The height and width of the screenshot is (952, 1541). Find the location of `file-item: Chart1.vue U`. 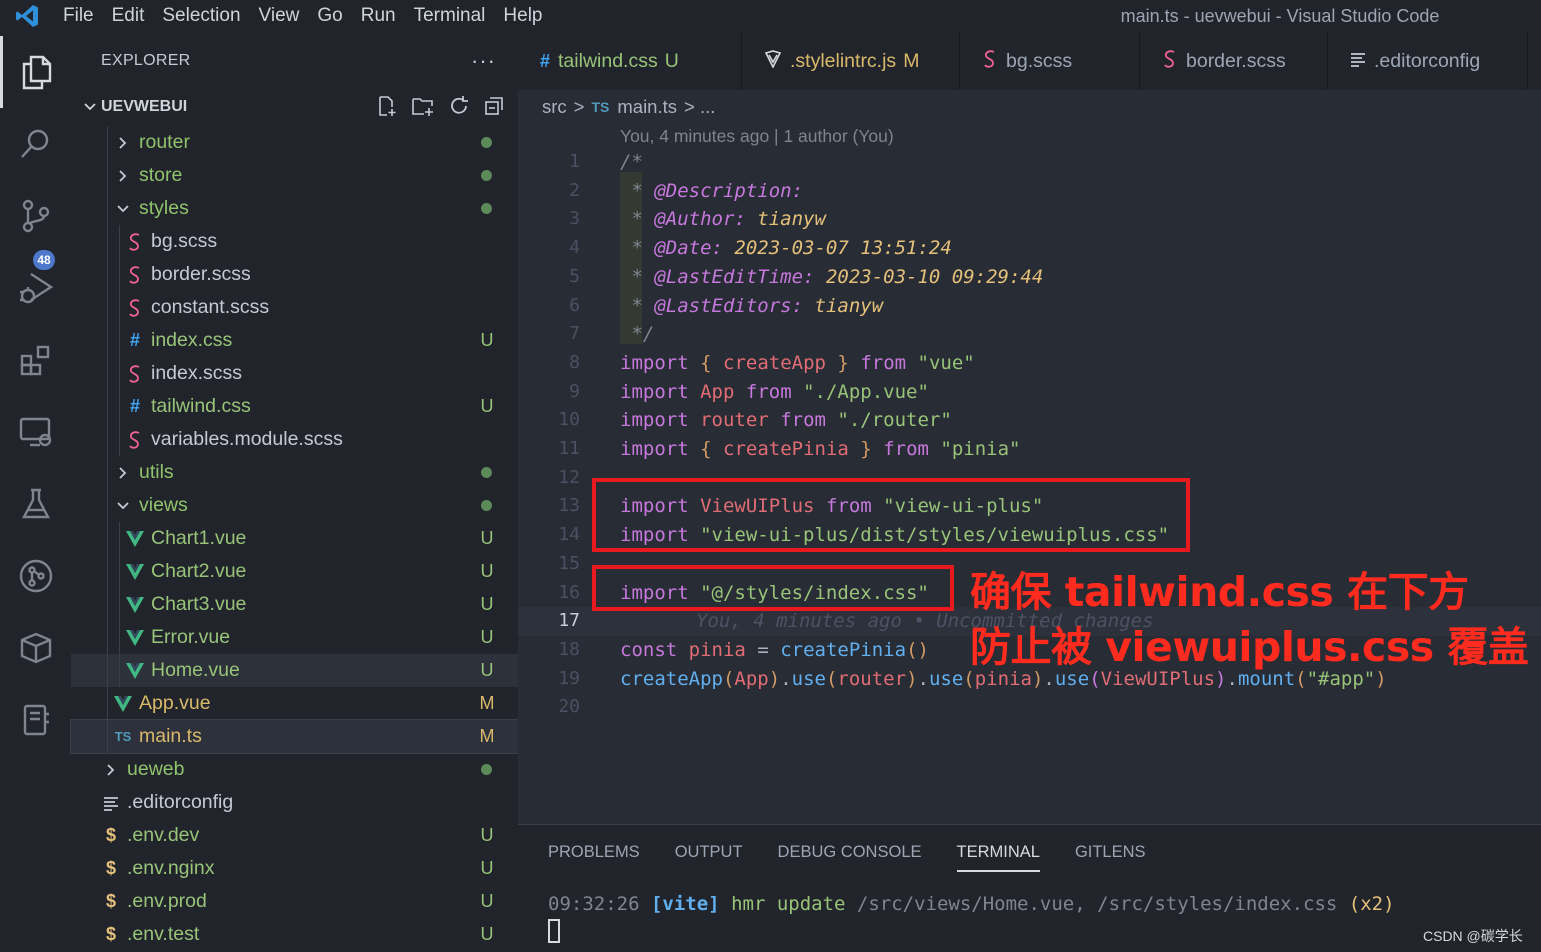

file-item: Chart1.vue U is located at coordinates (294, 538).